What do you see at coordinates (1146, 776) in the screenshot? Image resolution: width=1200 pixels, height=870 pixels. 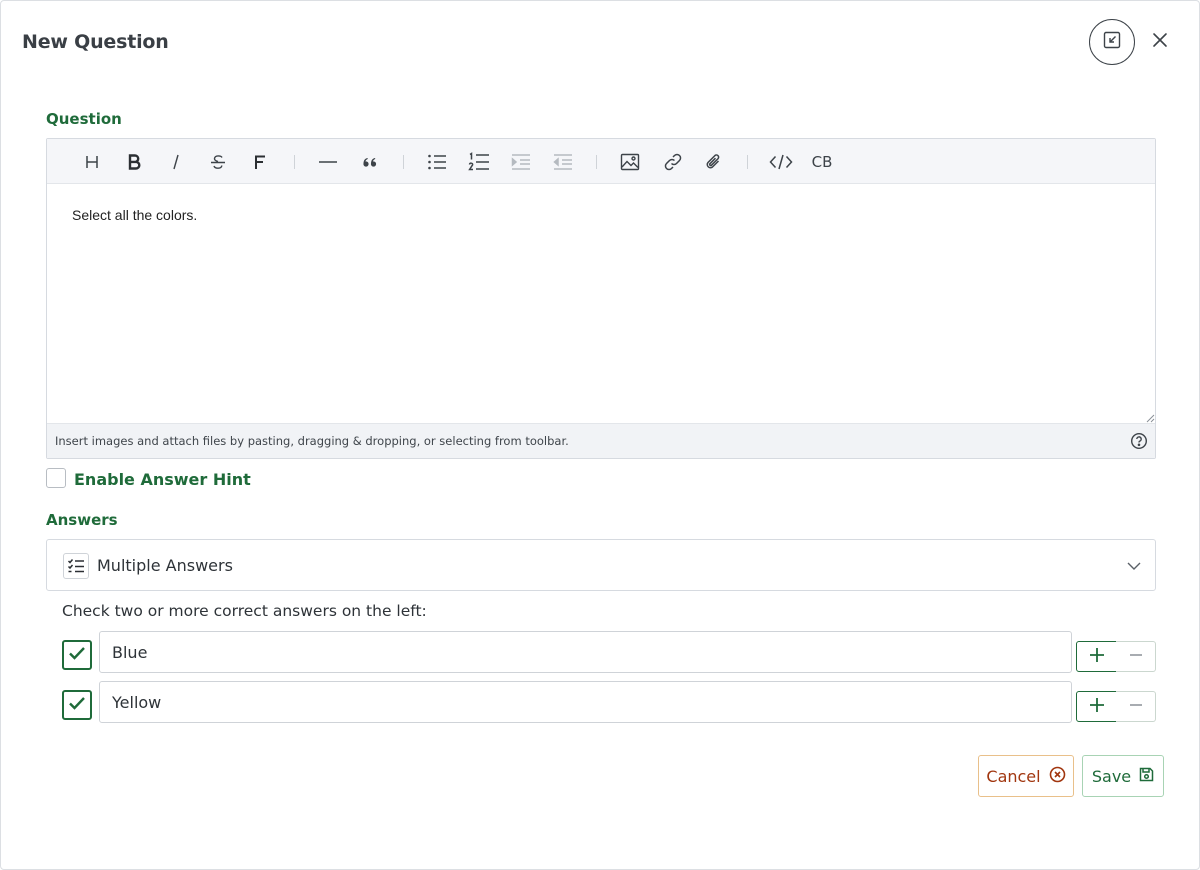 I see `save-icon` at bounding box center [1146, 776].